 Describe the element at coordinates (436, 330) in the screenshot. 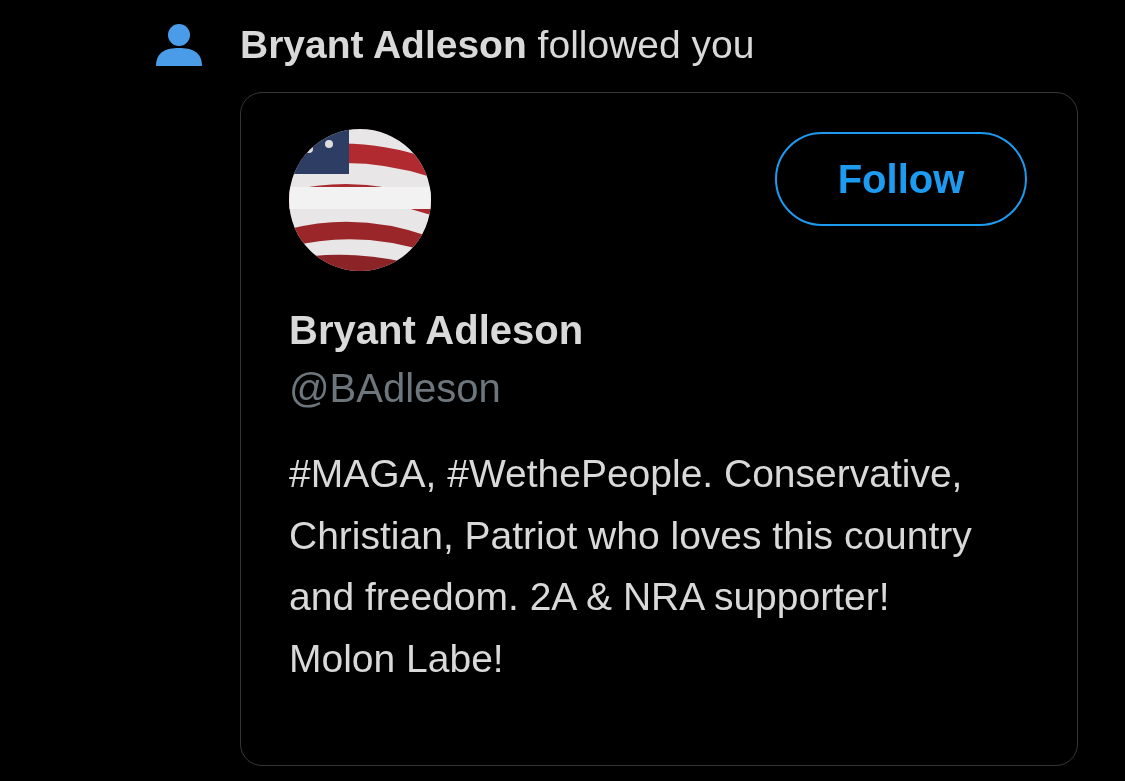

I see `profile-name: Bryant Adleson` at that location.